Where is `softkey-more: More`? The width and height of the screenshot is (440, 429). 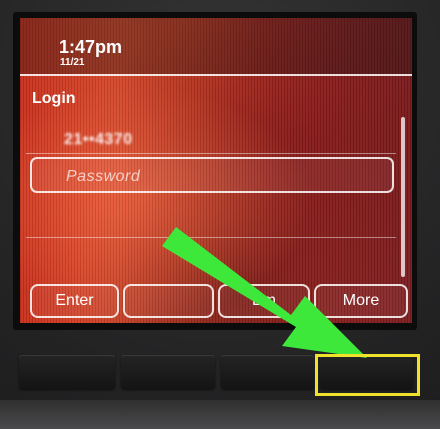
softkey-more: More is located at coordinates (361, 301).